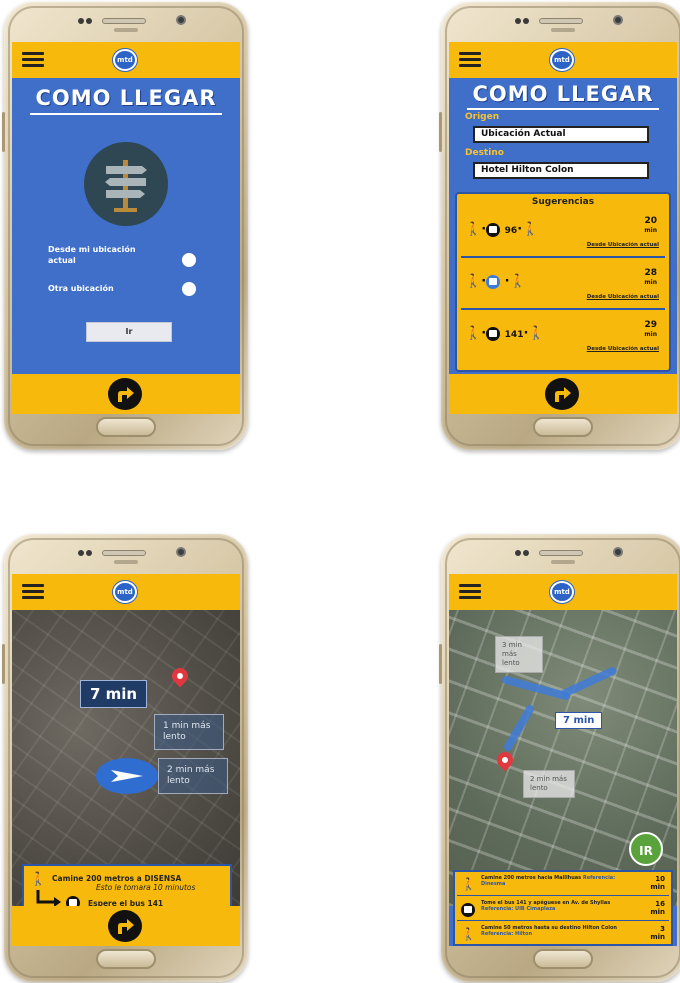 This screenshot has width=680, height=983. Describe the element at coordinates (561, 170) in the screenshot. I see `destination-input: Hotel Hilton Colon` at that location.